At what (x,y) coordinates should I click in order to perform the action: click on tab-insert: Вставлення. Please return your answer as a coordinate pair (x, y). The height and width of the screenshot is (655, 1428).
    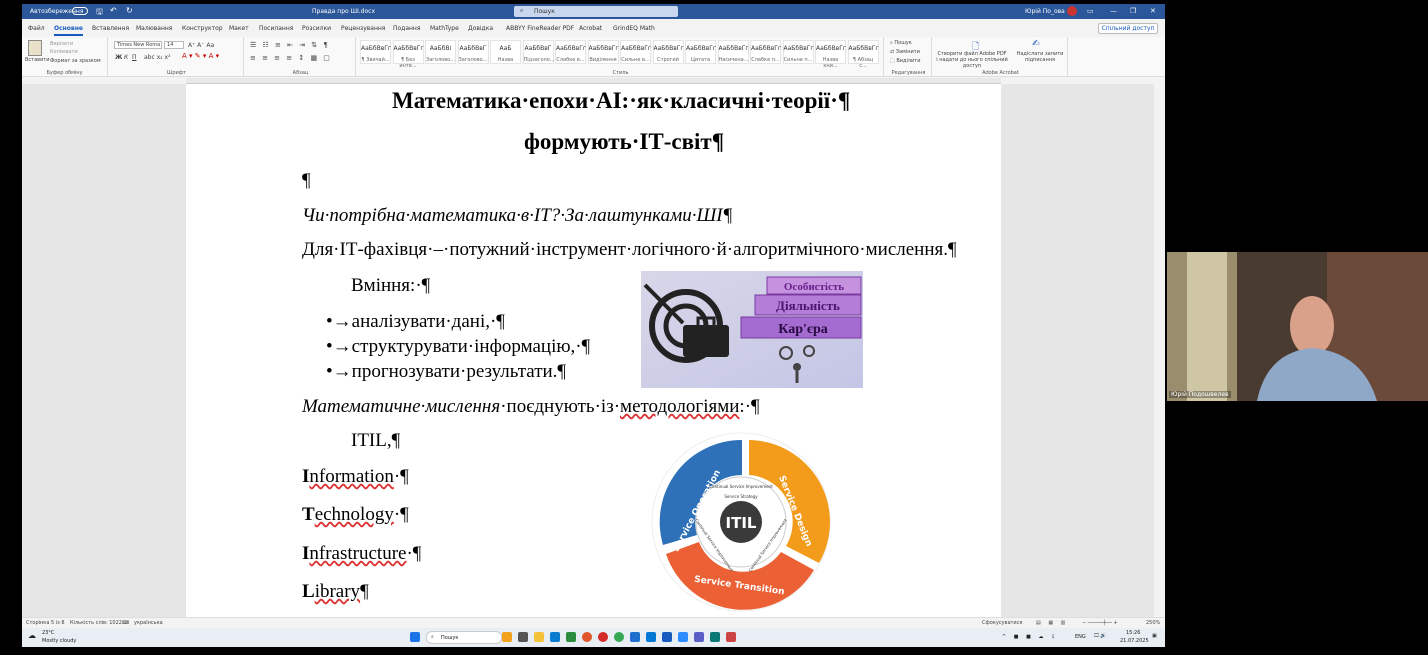
    Looking at the image, I should click on (110, 28).